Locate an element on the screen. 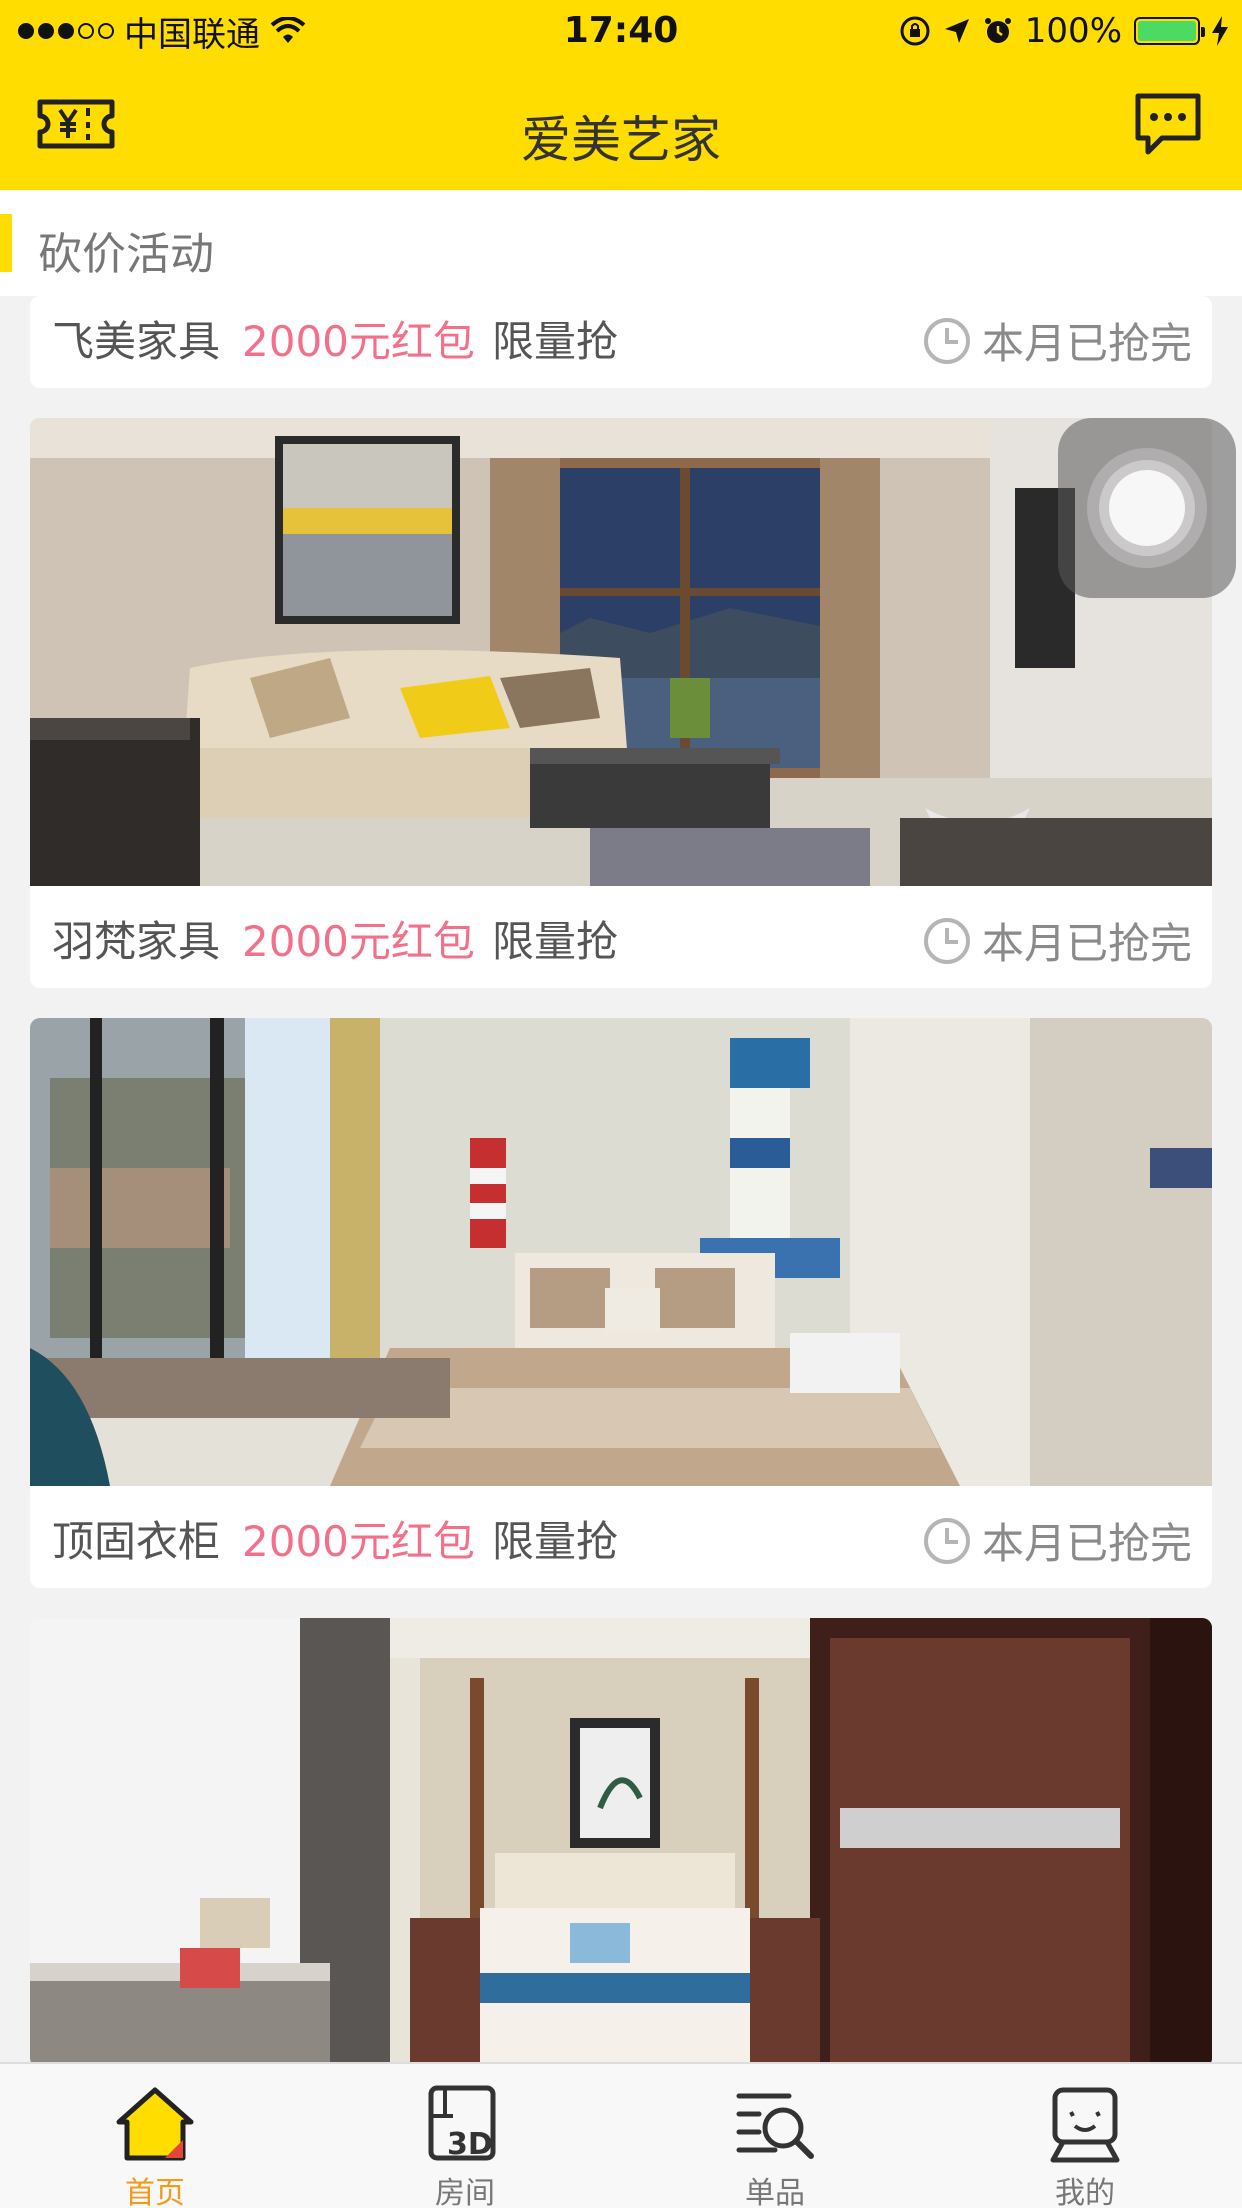 The width and height of the screenshot is (1242, 2208). deal-brand: 飞美家具 is located at coordinates (136, 341).